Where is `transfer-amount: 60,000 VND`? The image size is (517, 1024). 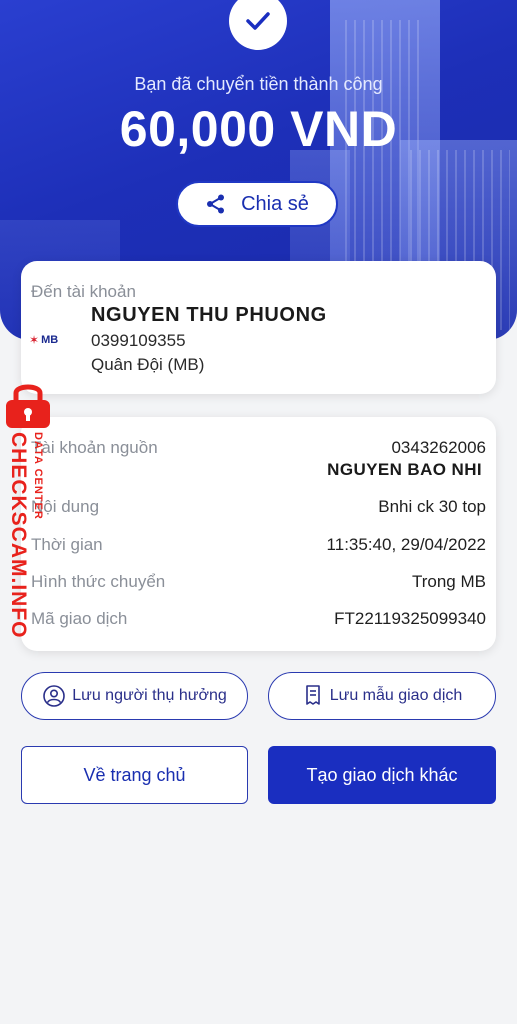 transfer-amount: 60,000 VND is located at coordinates (258, 129).